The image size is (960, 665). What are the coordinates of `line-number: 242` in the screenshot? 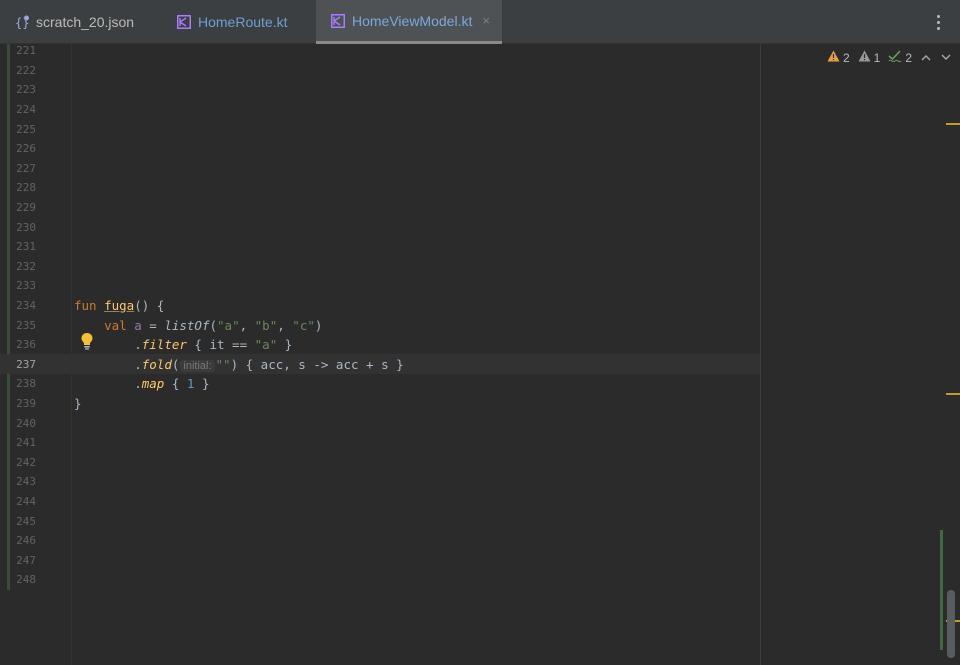 It's located at (26, 462).